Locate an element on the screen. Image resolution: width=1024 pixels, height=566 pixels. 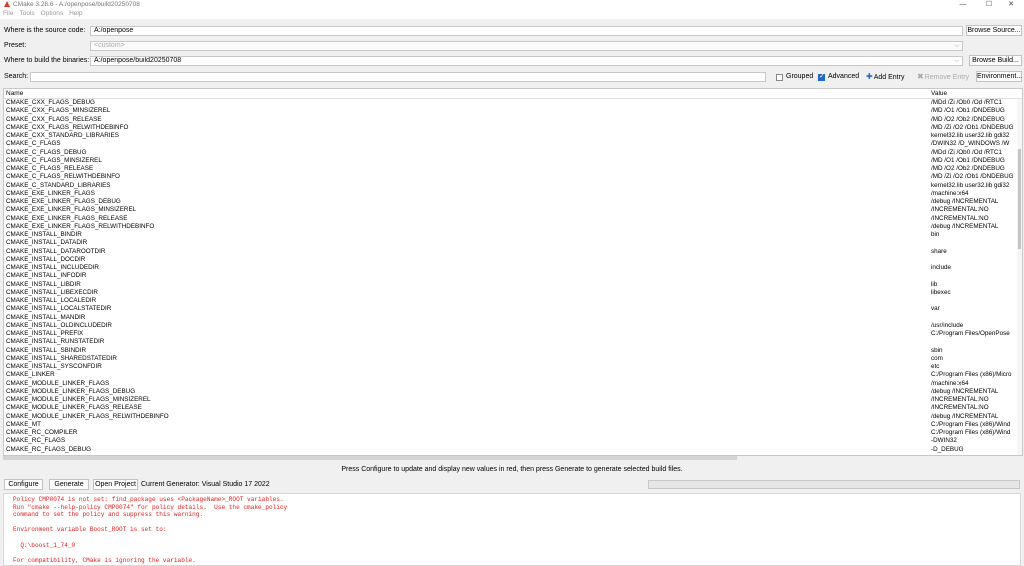
binaries-select: A:/openpose/build20250708 ⌵ is located at coordinates (526, 61).